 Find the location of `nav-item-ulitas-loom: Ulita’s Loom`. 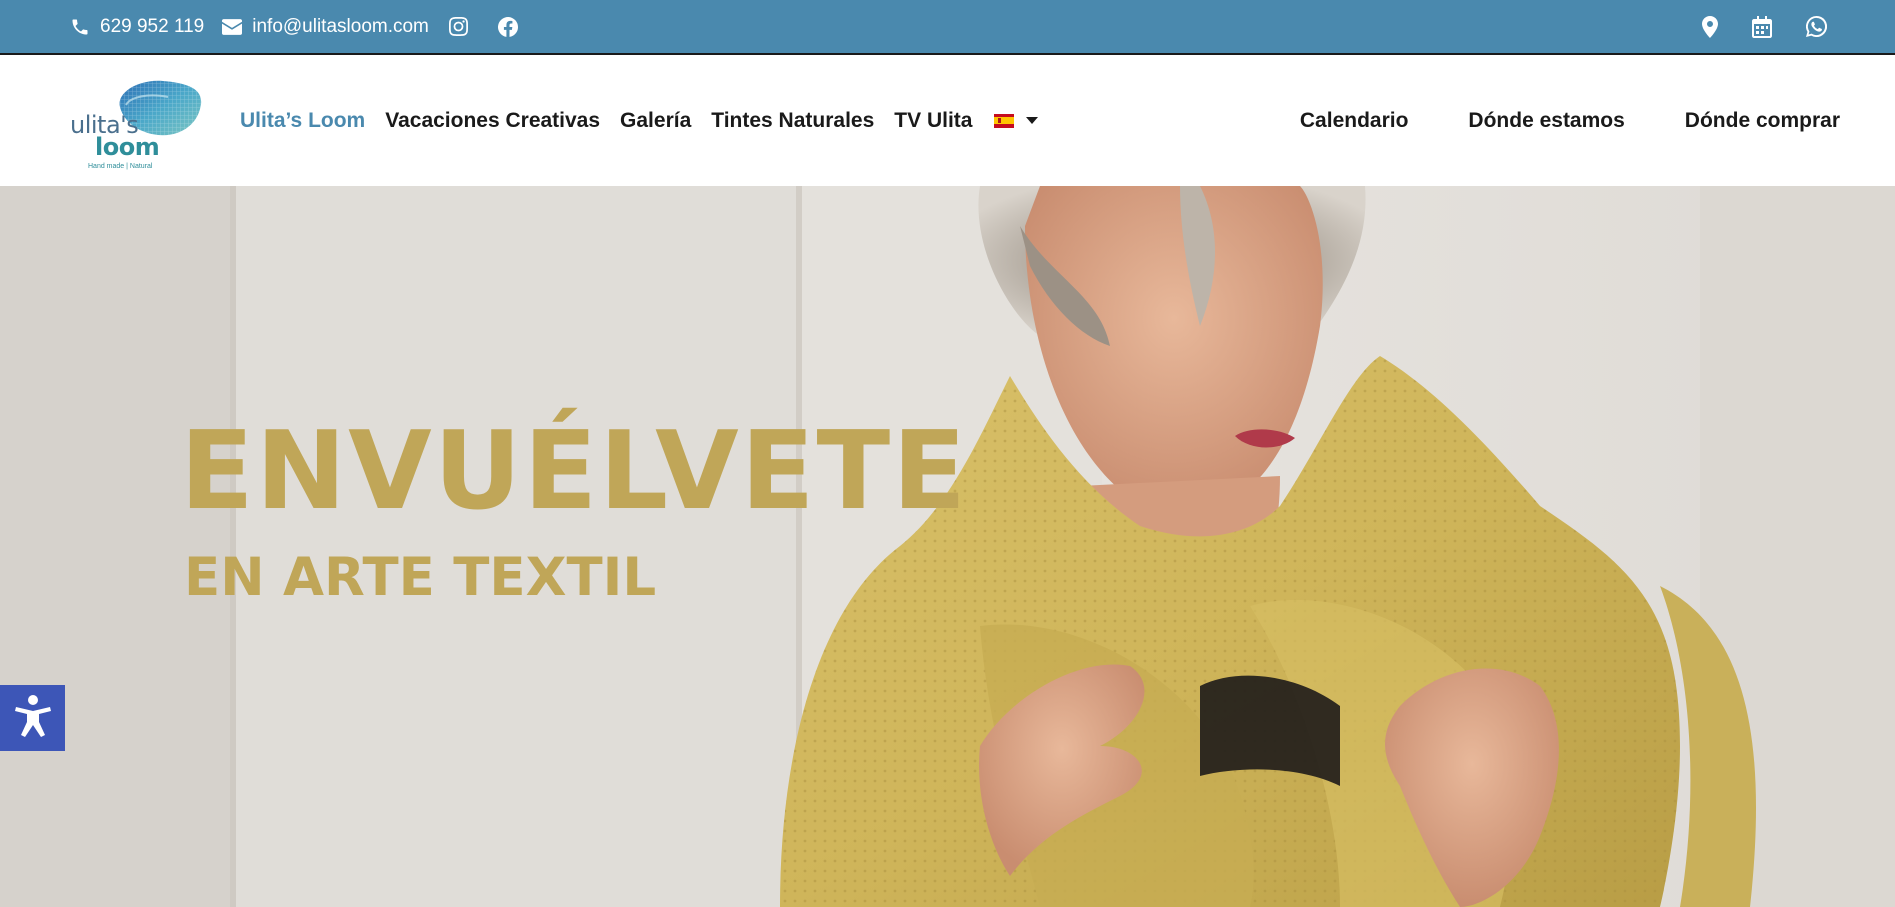

nav-item-ulitas-loom: Ulita’s Loom is located at coordinates (302, 121).